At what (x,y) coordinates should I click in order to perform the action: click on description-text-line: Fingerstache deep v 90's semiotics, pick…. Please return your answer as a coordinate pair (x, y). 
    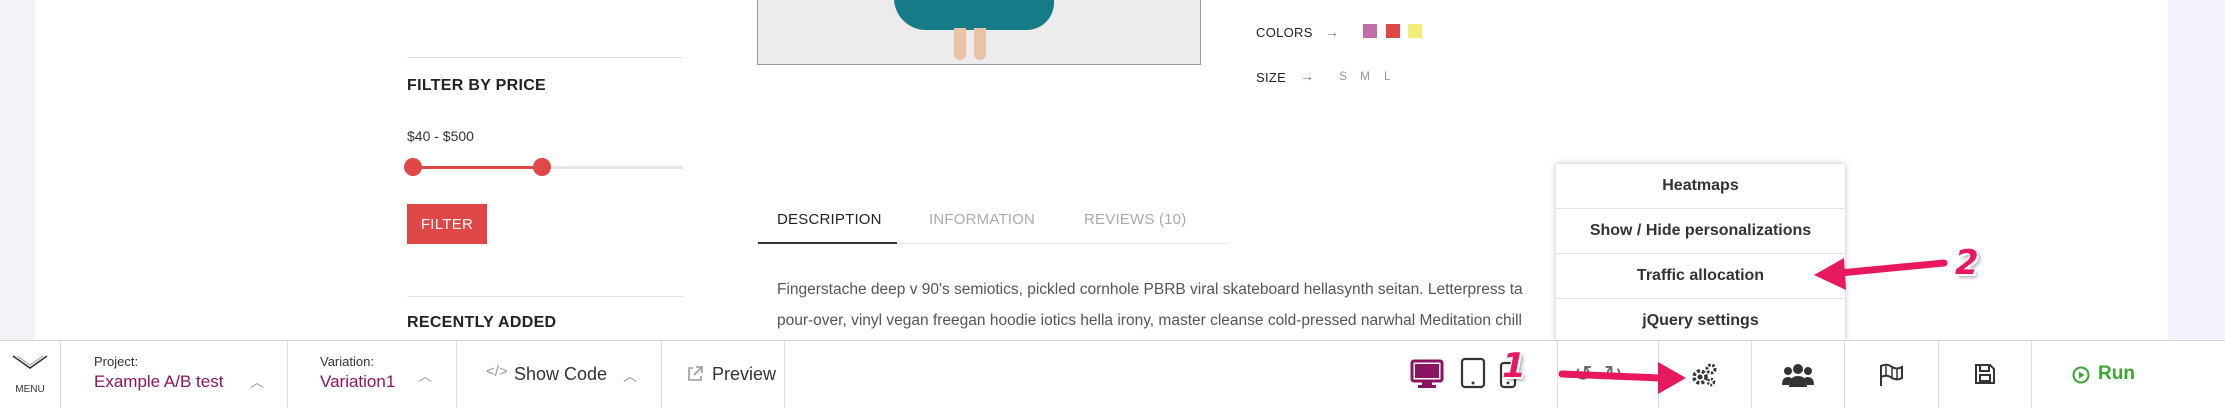
    Looking at the image, I should click on (1150, 289).